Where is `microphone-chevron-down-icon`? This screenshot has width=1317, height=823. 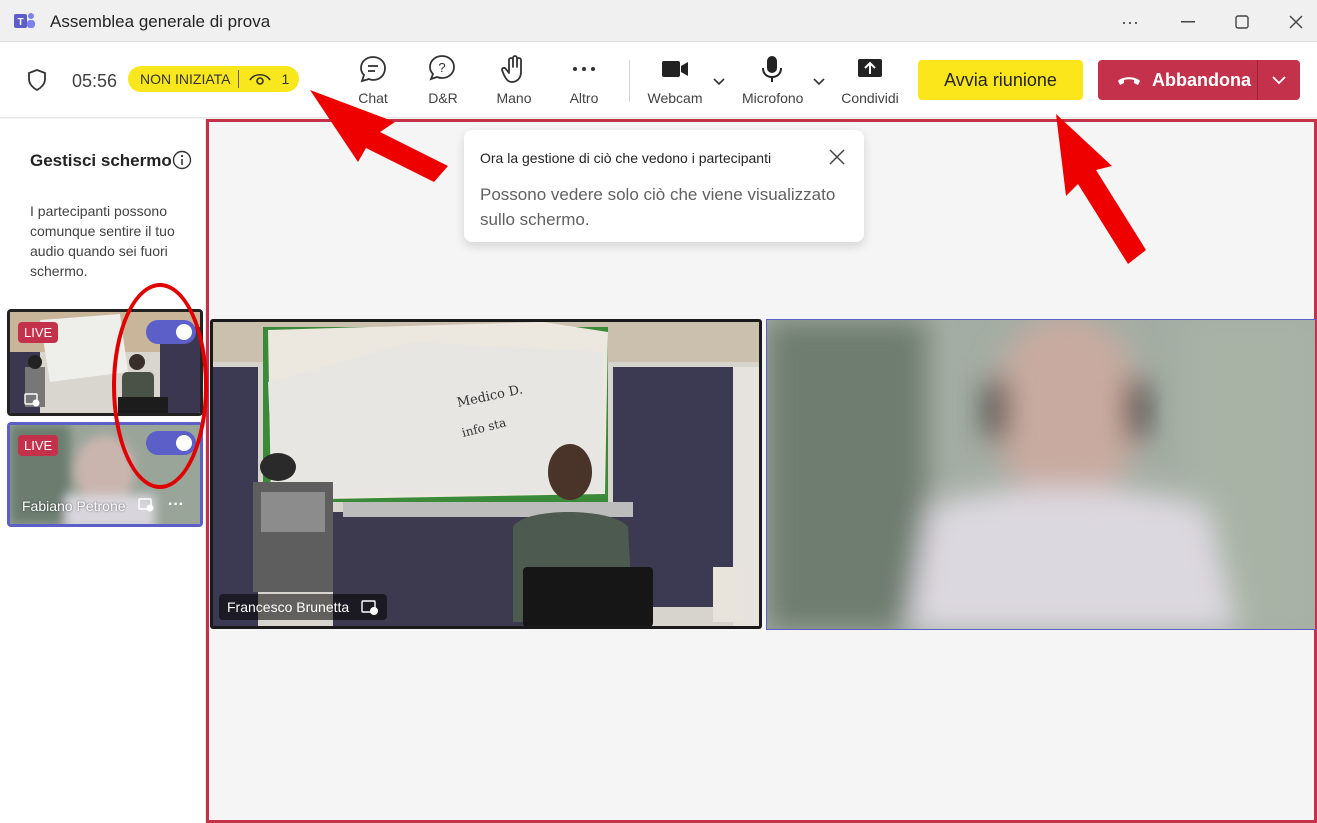
microphone-chevron-down-icon is located at coordinates (819, 82).